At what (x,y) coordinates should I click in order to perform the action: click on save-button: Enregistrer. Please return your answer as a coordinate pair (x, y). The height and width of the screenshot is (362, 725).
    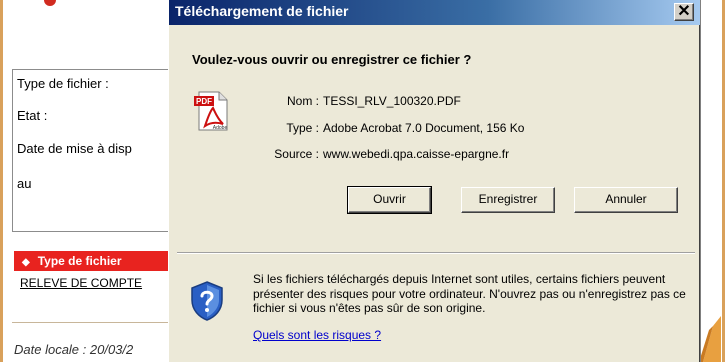
    Looking at the image, I should click on (508, 200).